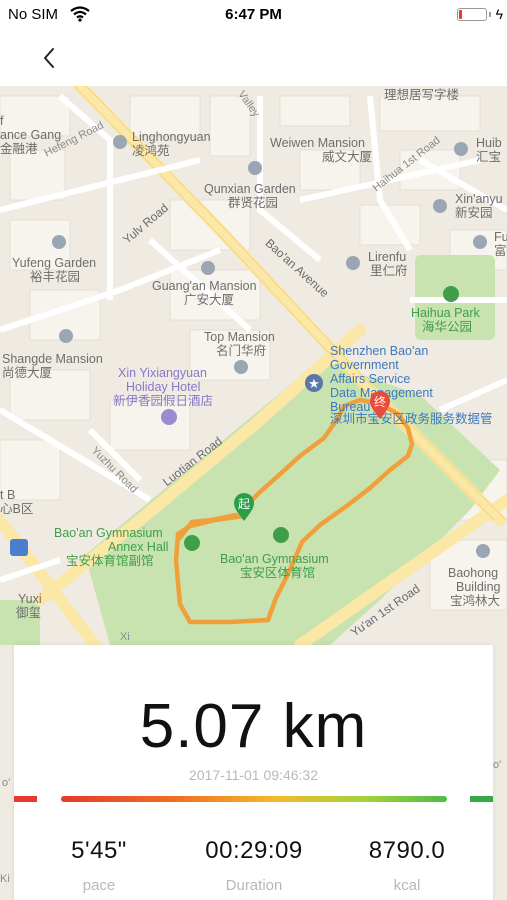  What do you see at coordinates (481, 799) in the screenshot?
I see `pace-bar-end-segment` at bounding box center [481, 799].